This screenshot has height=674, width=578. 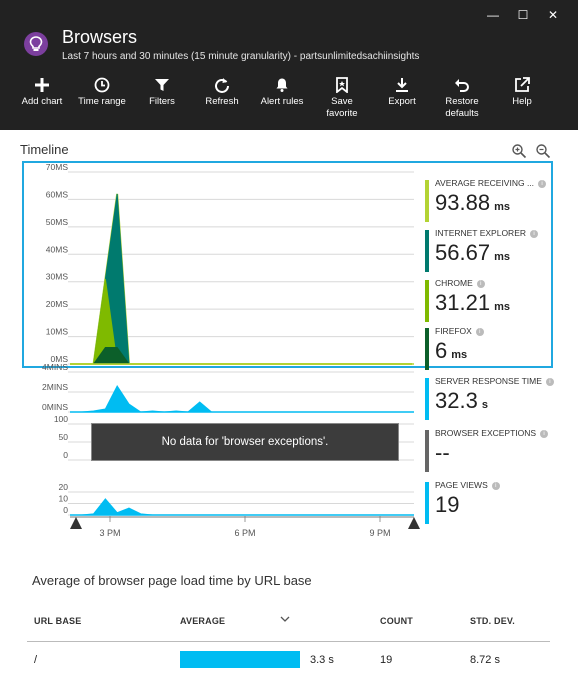 I want to click on cell-std-dev: 8.72 s, so click(x=485, y=660).